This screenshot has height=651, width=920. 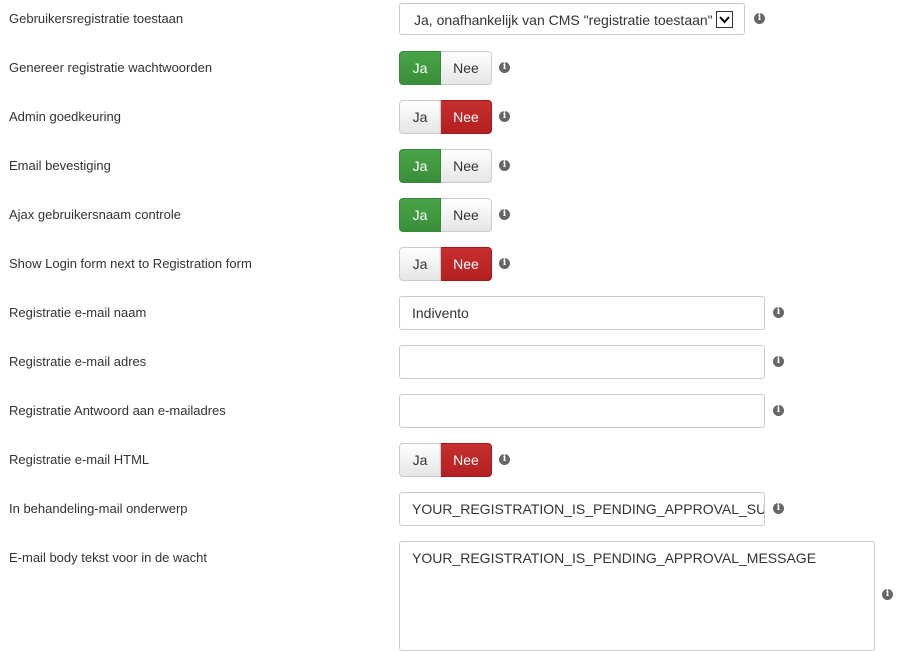 I want to click on field-label: Ajax gebruikersnaam controle, so click(x=95, y=214).